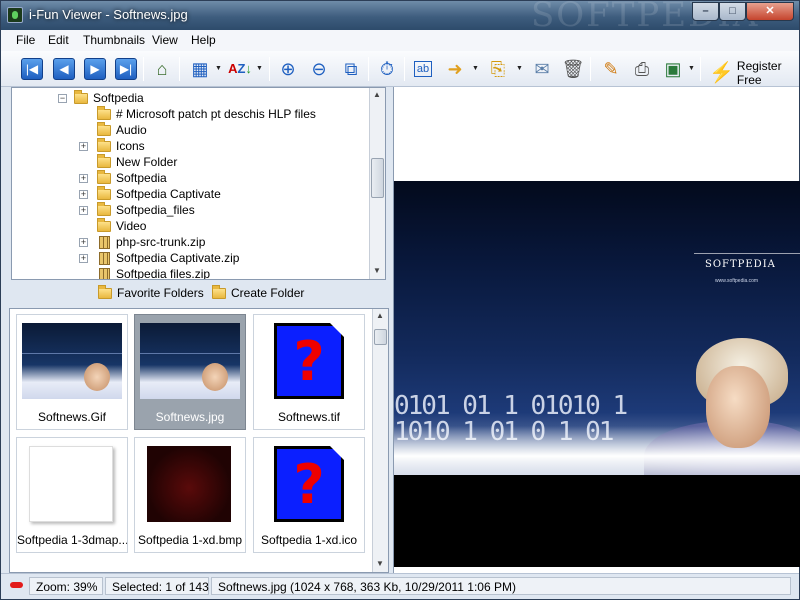 This screenshot has height=600, width=800. Describe the element at coordinates (455, 69) in the screenshot. I see `move-icon: ➜` at that location.